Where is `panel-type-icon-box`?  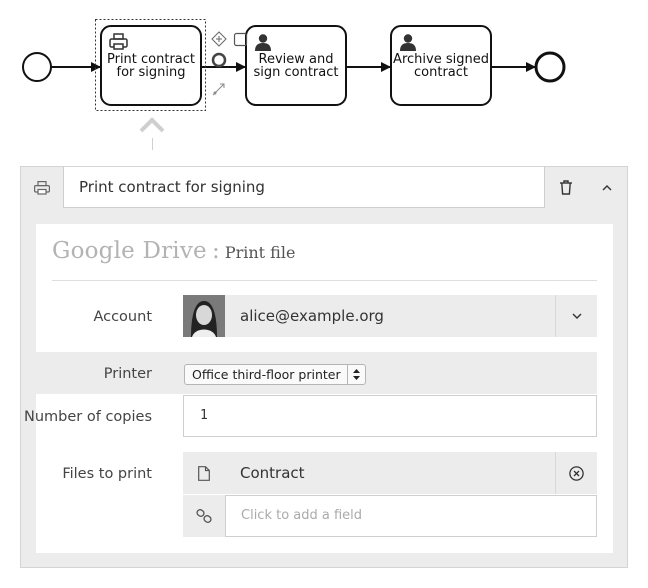
panel-type-icon-box is located at coordinates (42, 187).